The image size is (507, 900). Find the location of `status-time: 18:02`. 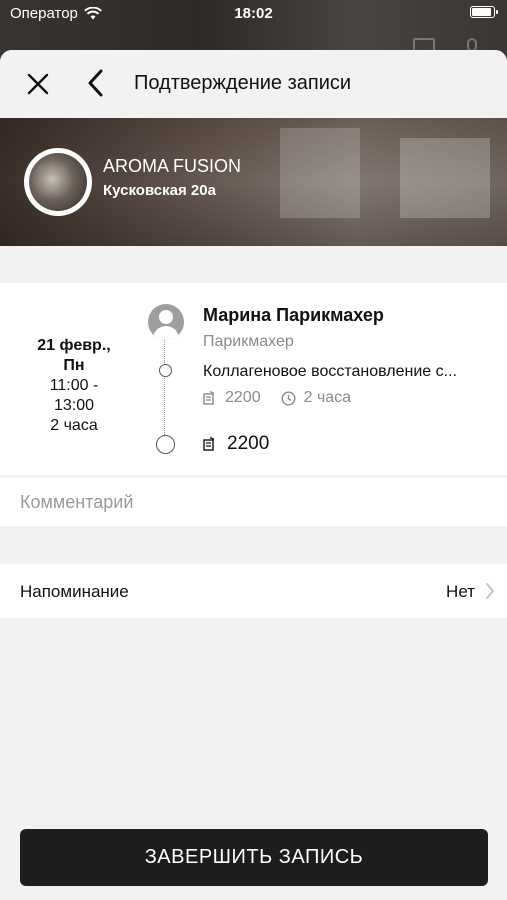

status-time: 18:02 is located at coordinates (253, 13).